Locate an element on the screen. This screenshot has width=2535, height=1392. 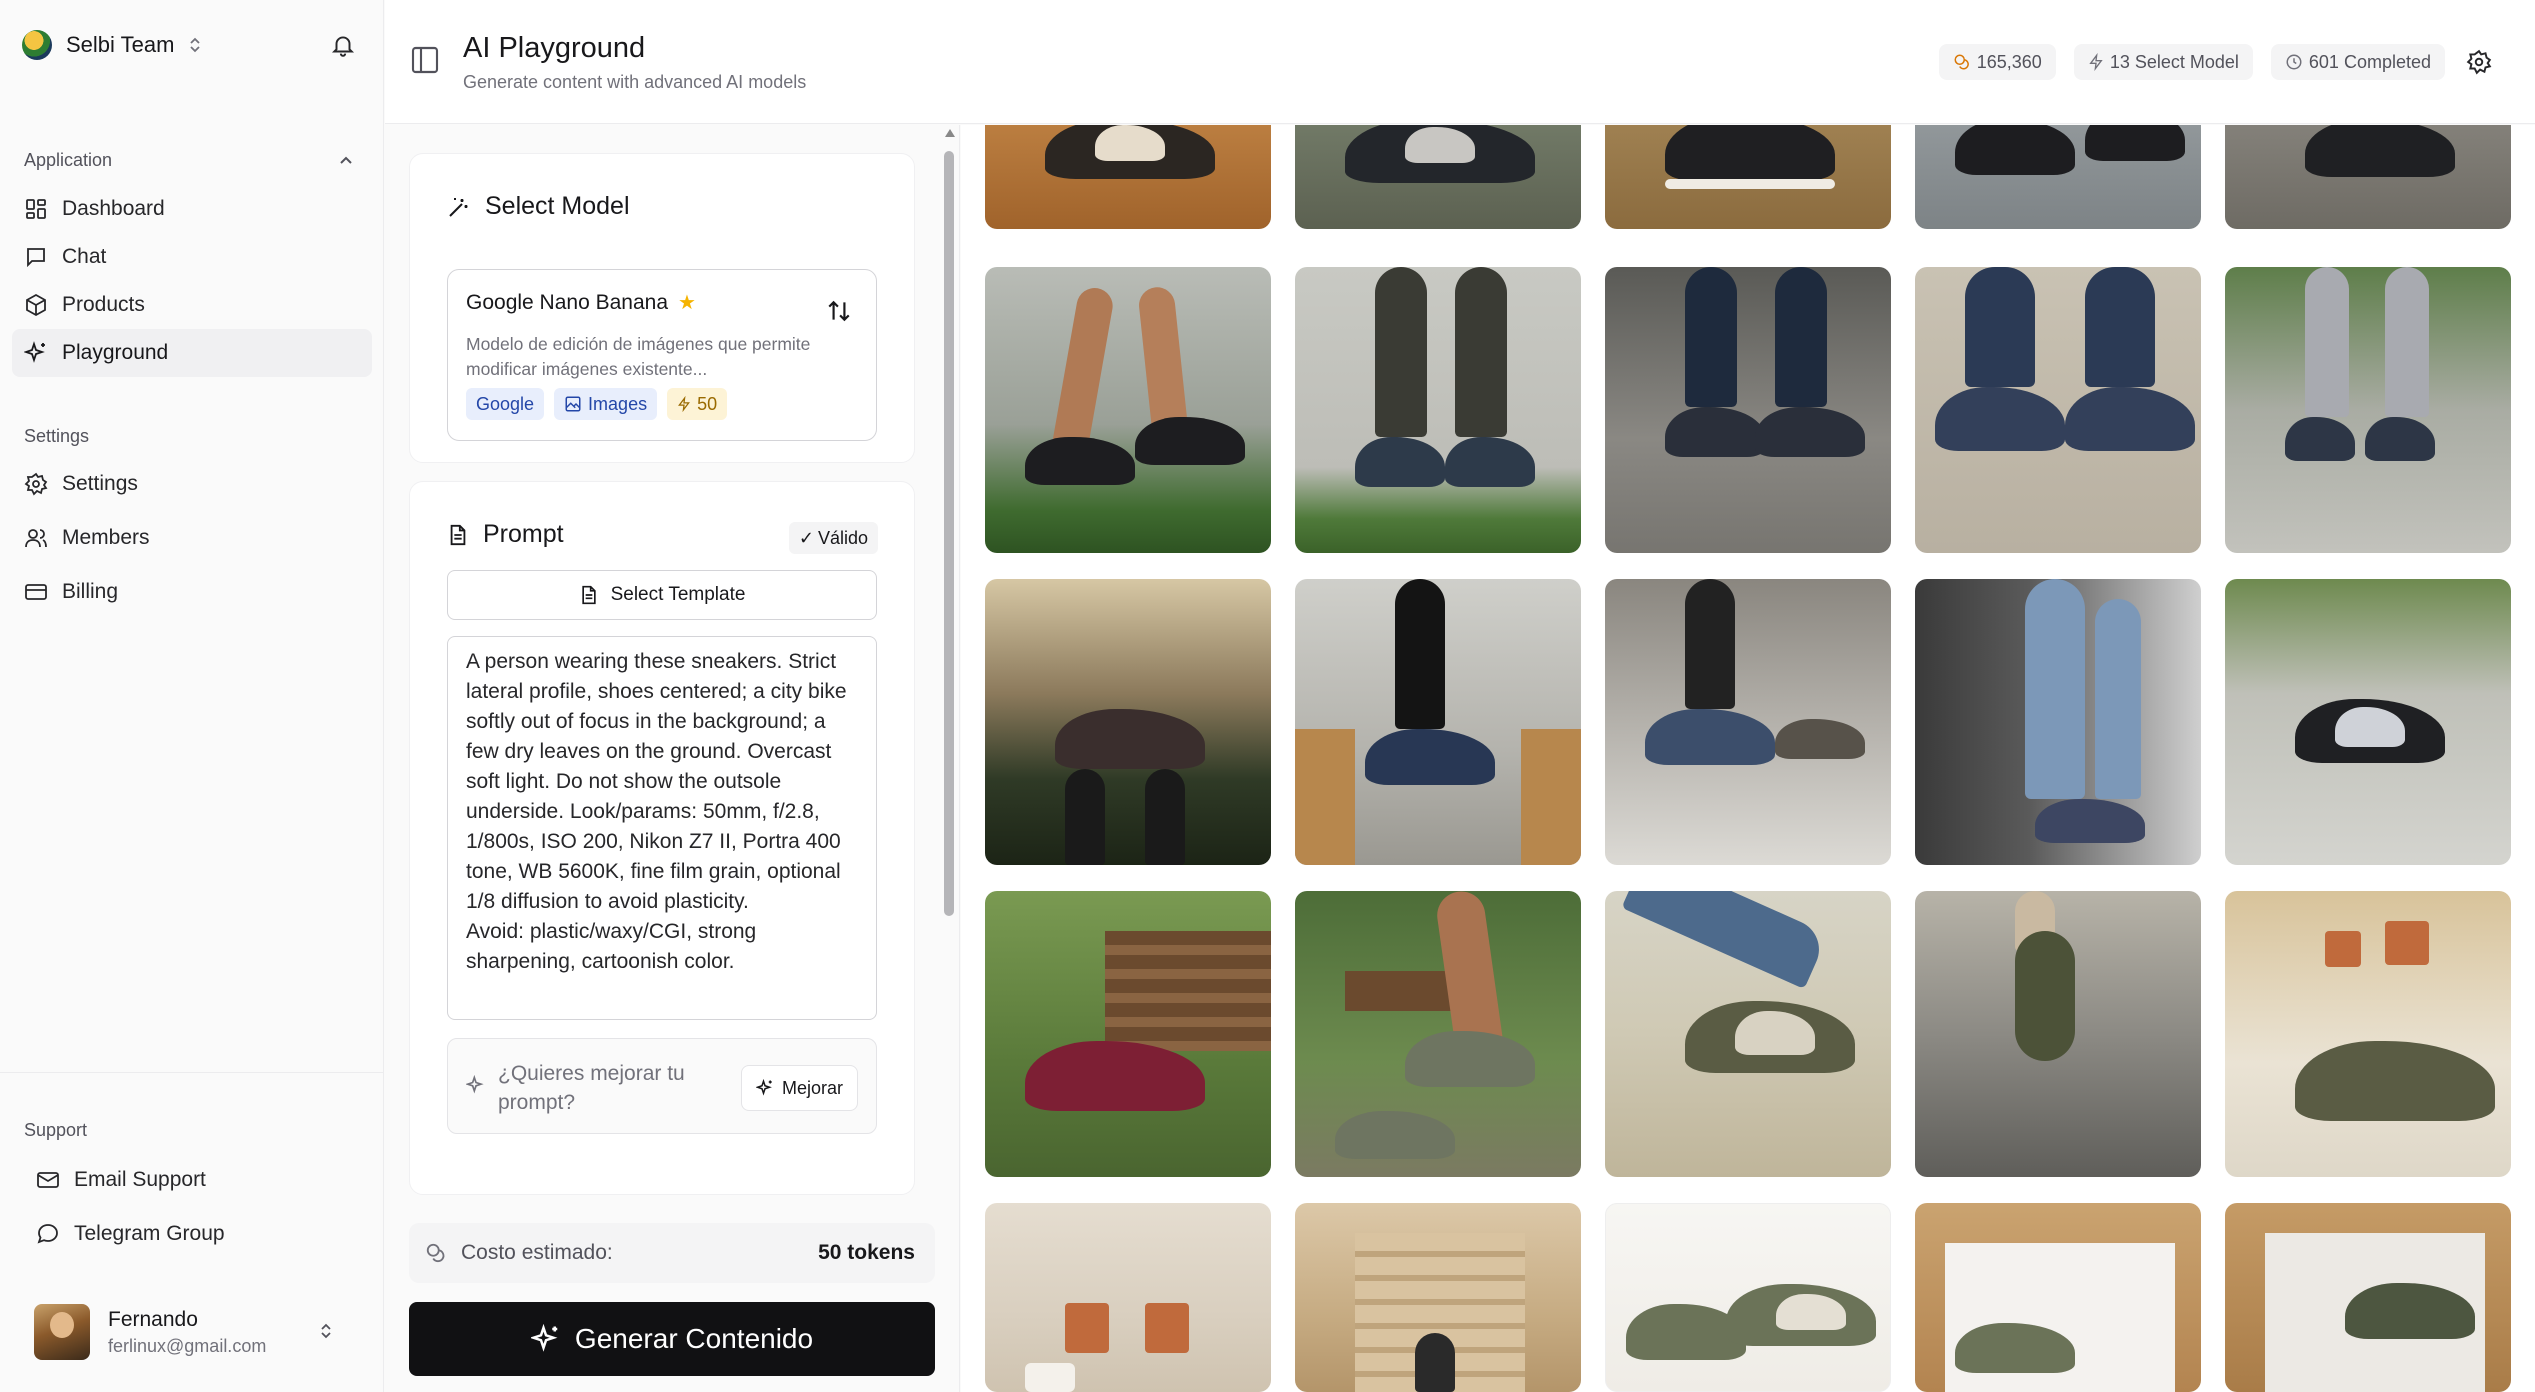
users-icon is located at coordinates (36, 538).